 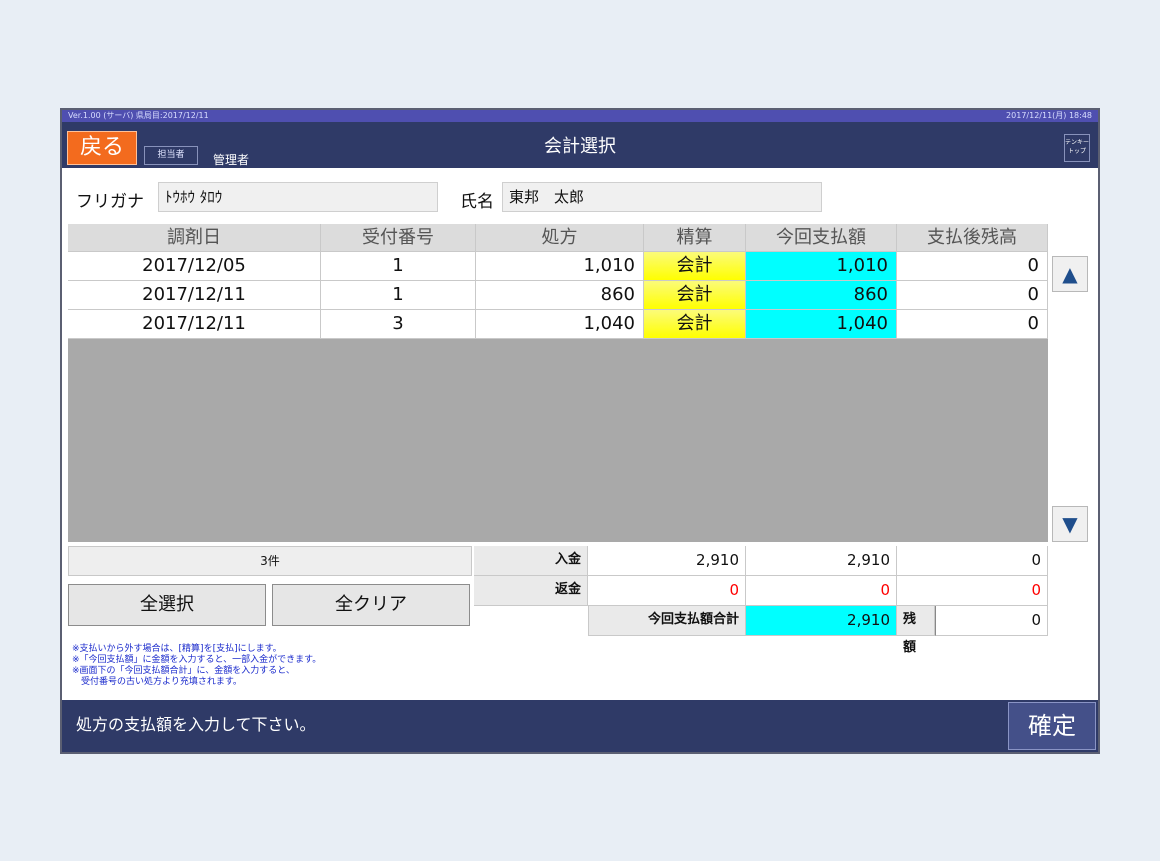 I want to click on bottom-bar: 処方の支払額を入力して下さい。 確定, so click(x=580, y=726).